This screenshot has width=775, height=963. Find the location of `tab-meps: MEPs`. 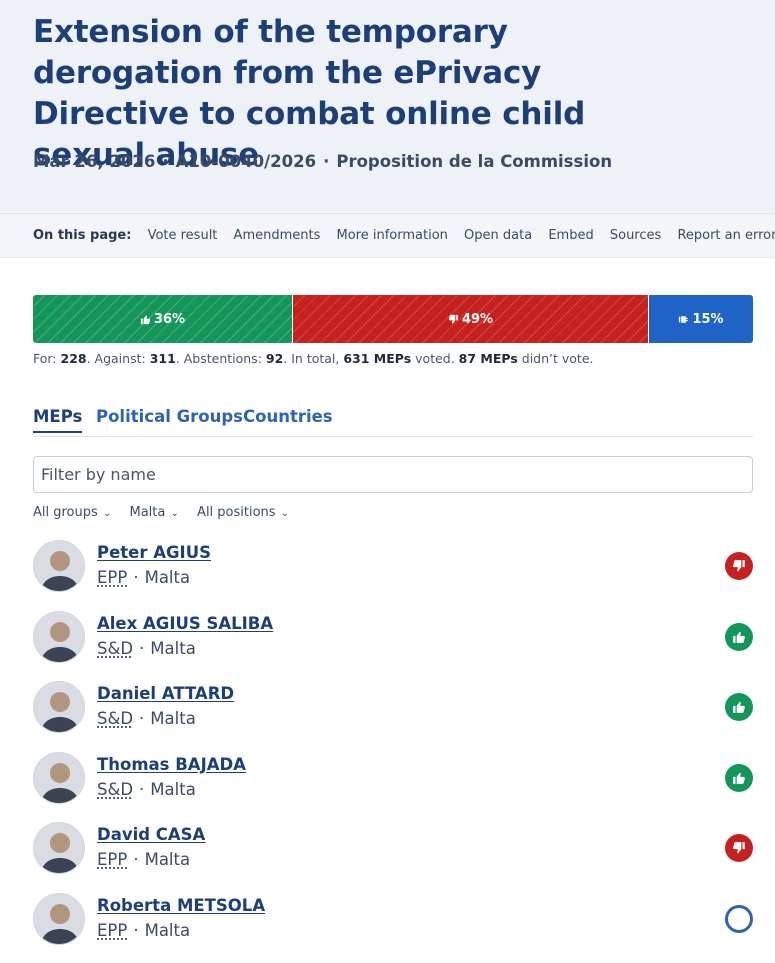

tab-meps: MEPs is located at coordinates (57, 420).